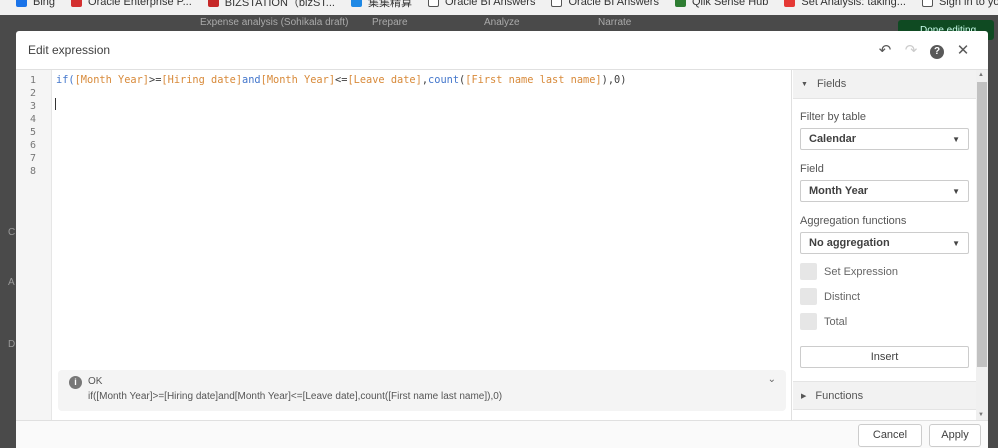 The height and width of the screenshot is (448, 998). I want to click on app-title: Expense analysis (Sohikala draft), so click(274, 22).